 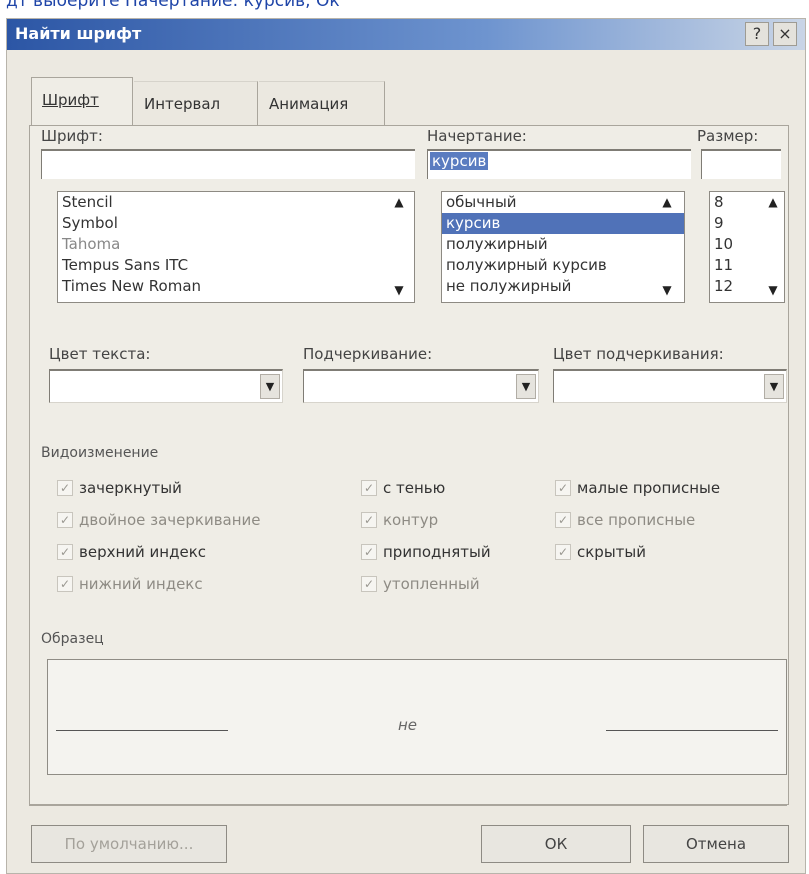 What do you see at coordinates (741, 164) in the screenshot?
I see `size-input` at bounding box center [741, 164].